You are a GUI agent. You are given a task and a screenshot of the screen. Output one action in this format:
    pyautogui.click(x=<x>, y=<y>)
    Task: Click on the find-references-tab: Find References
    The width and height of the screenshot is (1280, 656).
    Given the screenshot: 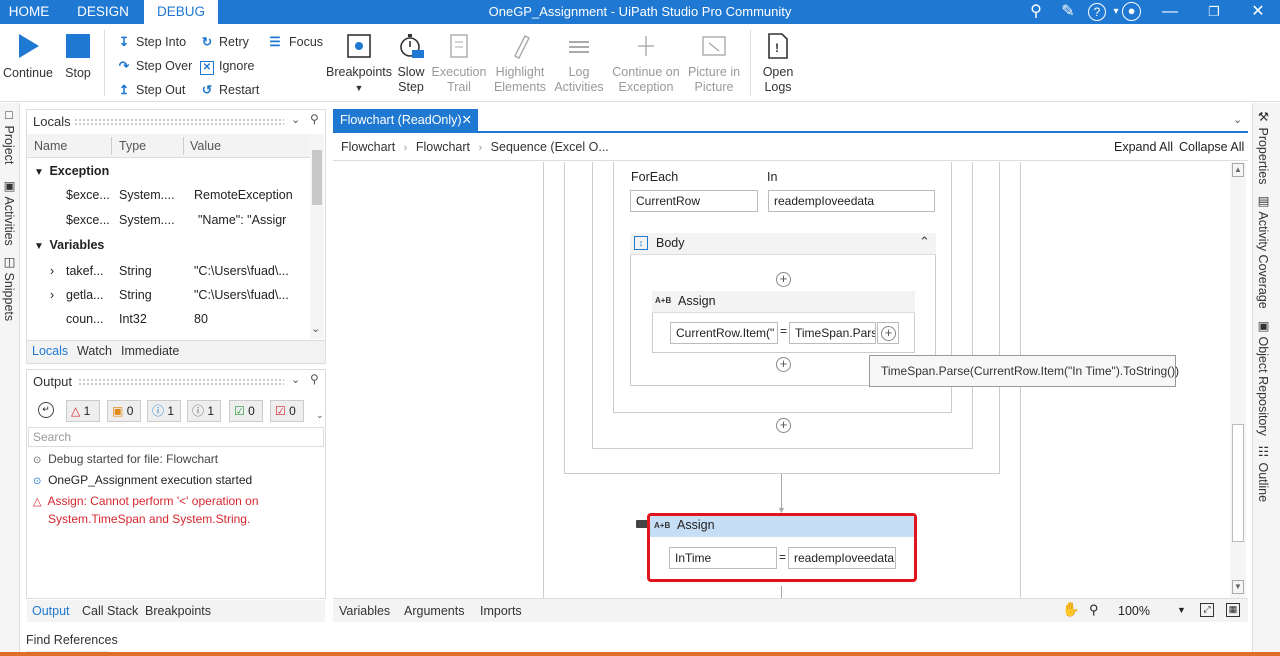 What is the action you would take?
    pyautogui.click(x=72, y=640)
    